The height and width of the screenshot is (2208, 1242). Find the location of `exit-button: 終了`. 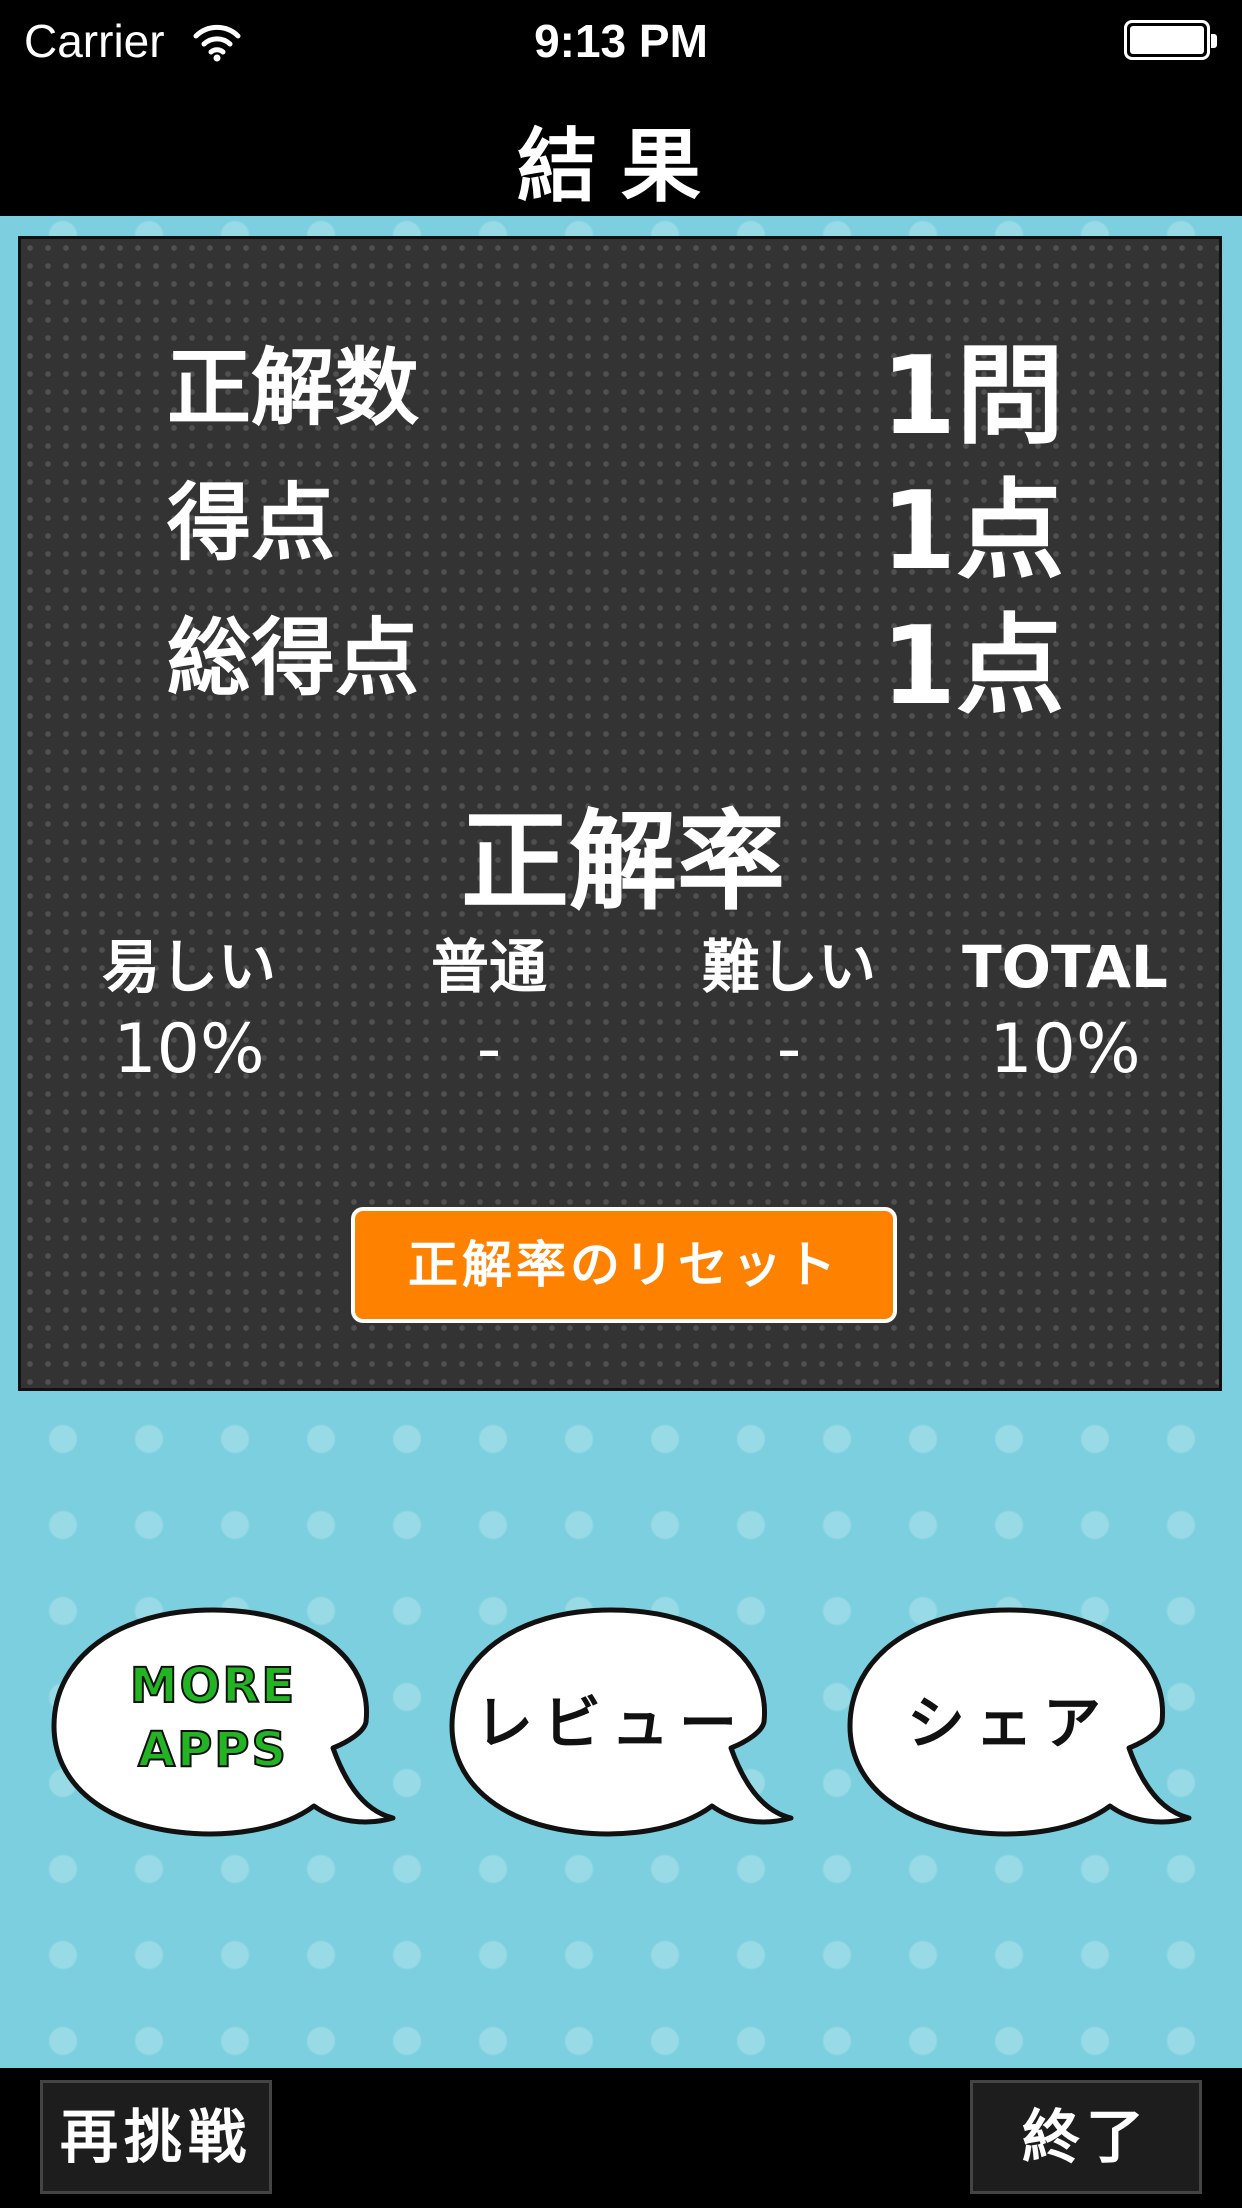

exit-button: 終了 is located at coordinates (1086, 2137).